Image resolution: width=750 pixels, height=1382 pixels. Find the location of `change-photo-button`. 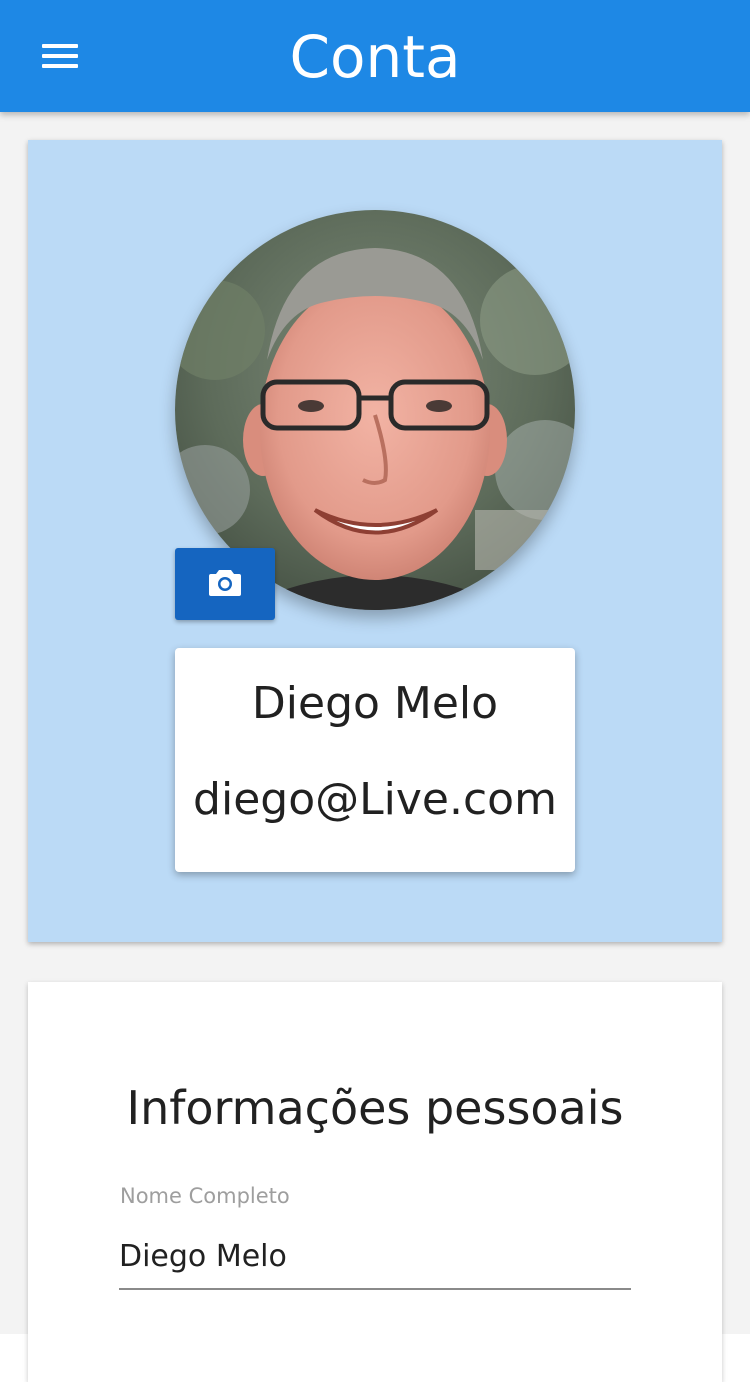

change-photo-button is located at coordinates (225, 584).